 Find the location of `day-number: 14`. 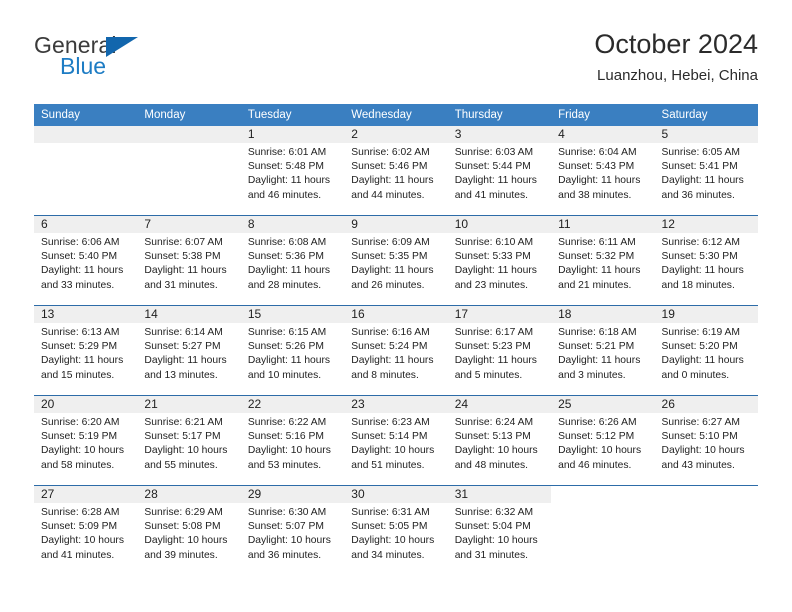

day-number: 14 is located at coordinates (188, 314).